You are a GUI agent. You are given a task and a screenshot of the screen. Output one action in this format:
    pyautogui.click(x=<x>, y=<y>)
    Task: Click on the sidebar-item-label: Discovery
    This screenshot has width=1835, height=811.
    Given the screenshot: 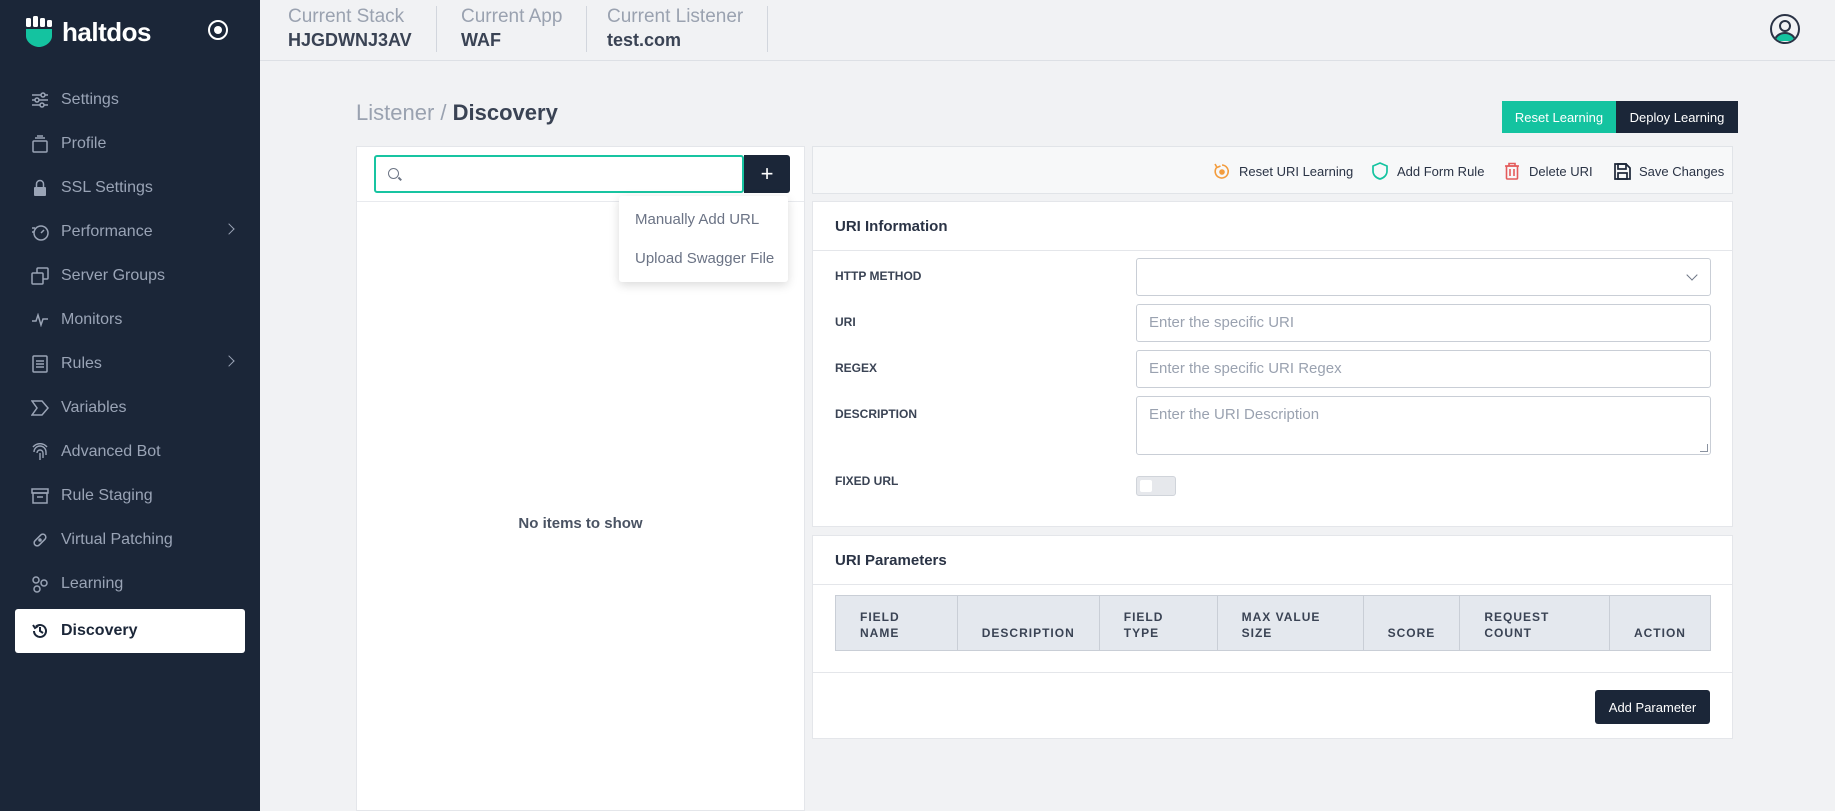 What is the action you would take?
    pyautogui.click(x=99, y=630)
    